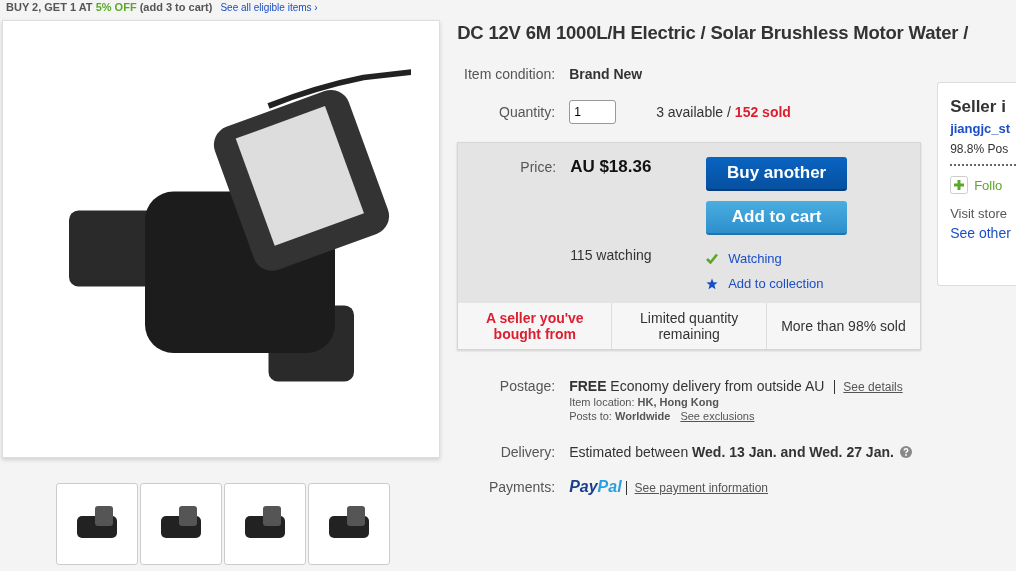 The height and width of the screenshot is (571, 1016). Describe the element at coordinates (959, 185) in the screenshot. I see `plus-icon` at that location.